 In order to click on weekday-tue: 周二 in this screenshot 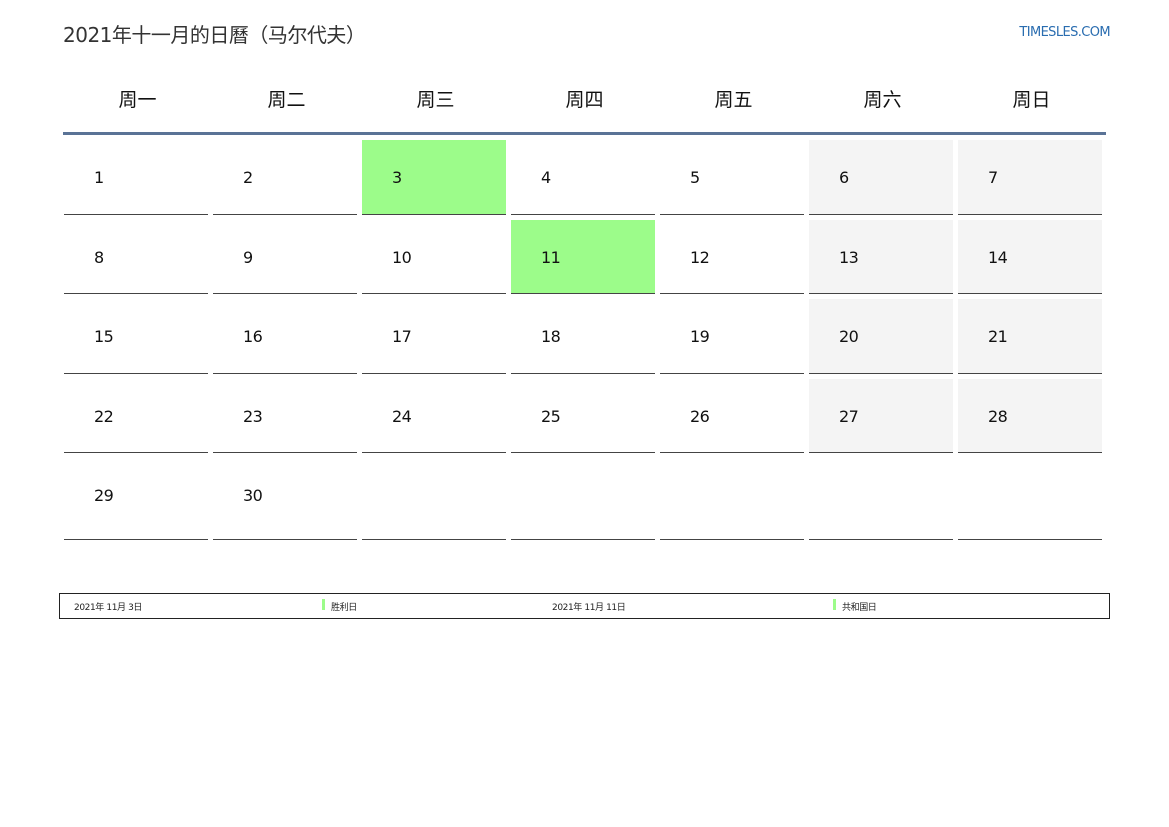, I will do `click(286, 100)`.